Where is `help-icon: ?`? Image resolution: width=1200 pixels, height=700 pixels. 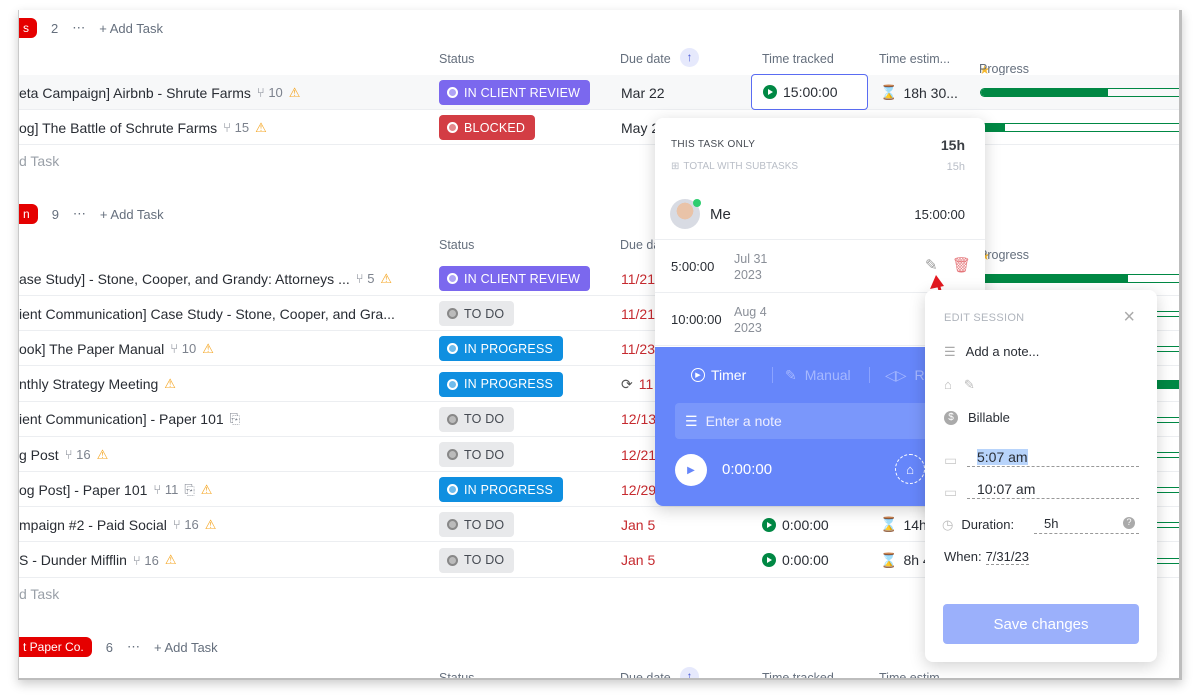 help-icon: ? is located at coordinates (1129, 523).